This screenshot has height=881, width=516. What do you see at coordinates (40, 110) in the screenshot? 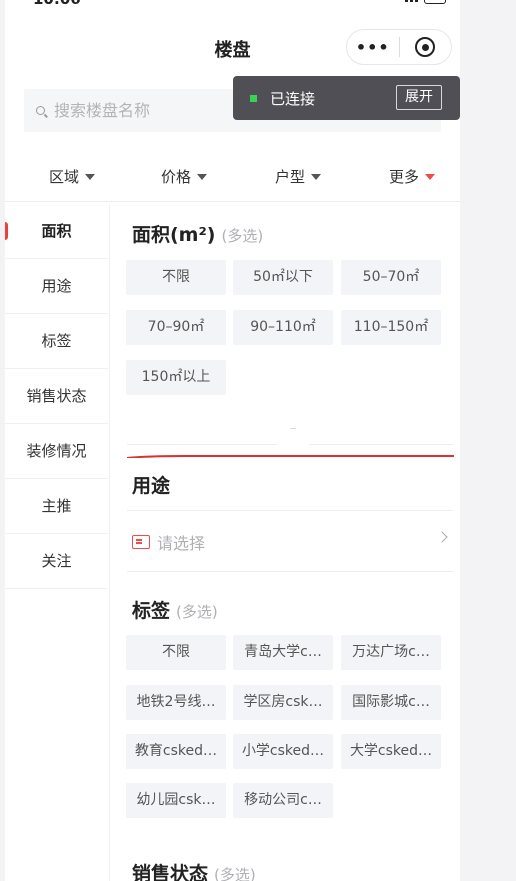
I see `search-icon` at bounding box center [40, 110].